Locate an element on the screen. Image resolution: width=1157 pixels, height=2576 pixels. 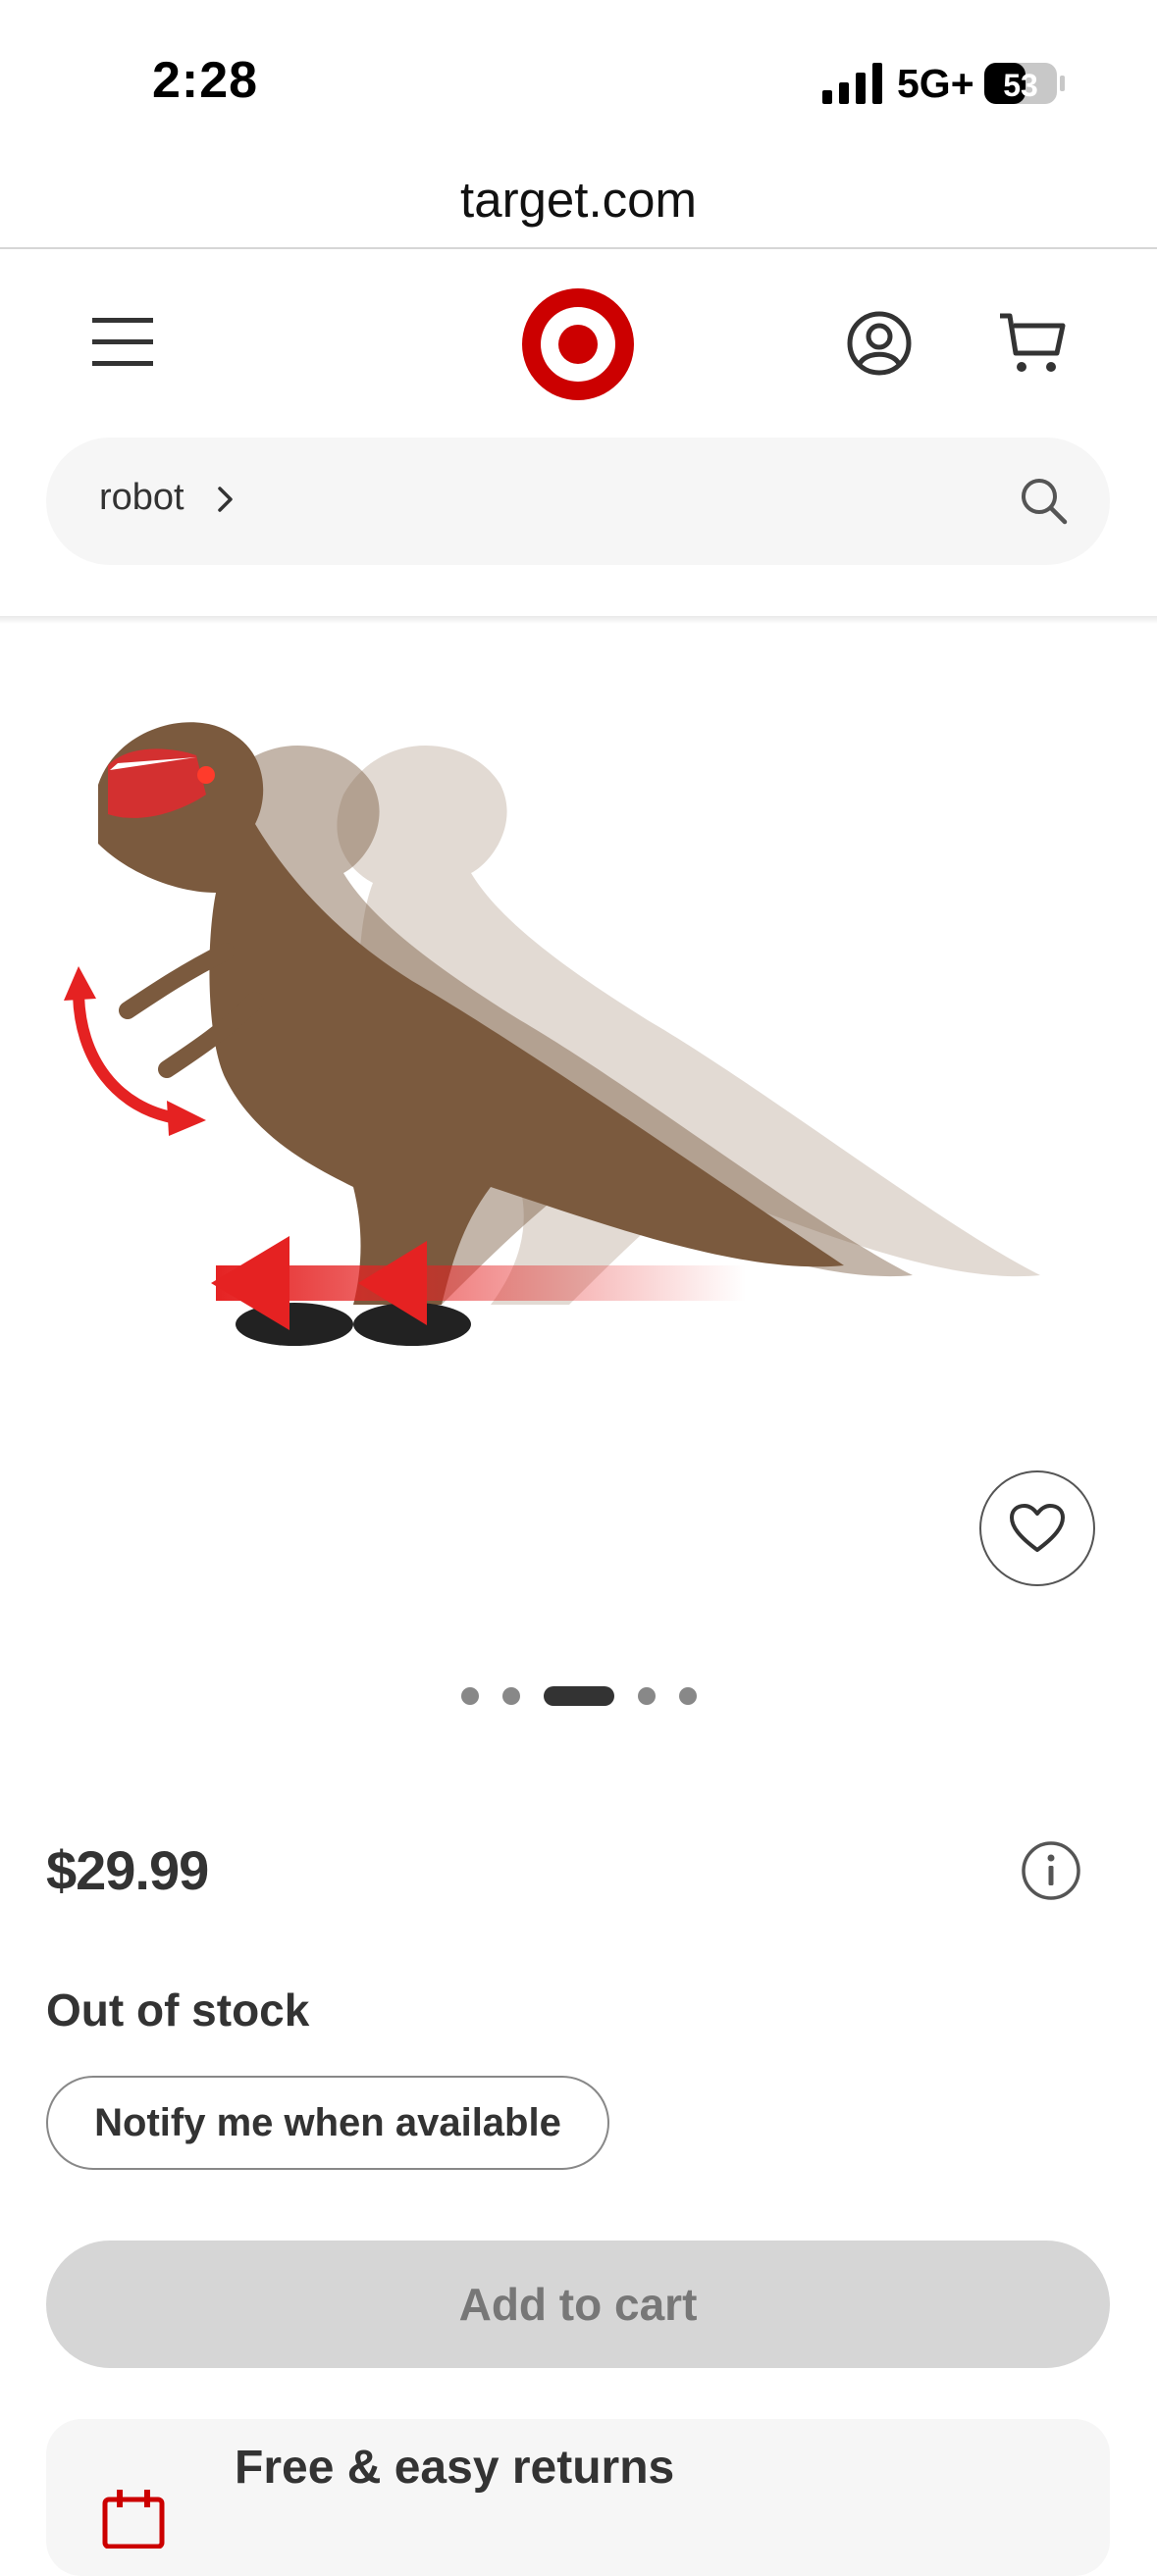
browser-url-bar: target.com is located at coordinates (578, 203).